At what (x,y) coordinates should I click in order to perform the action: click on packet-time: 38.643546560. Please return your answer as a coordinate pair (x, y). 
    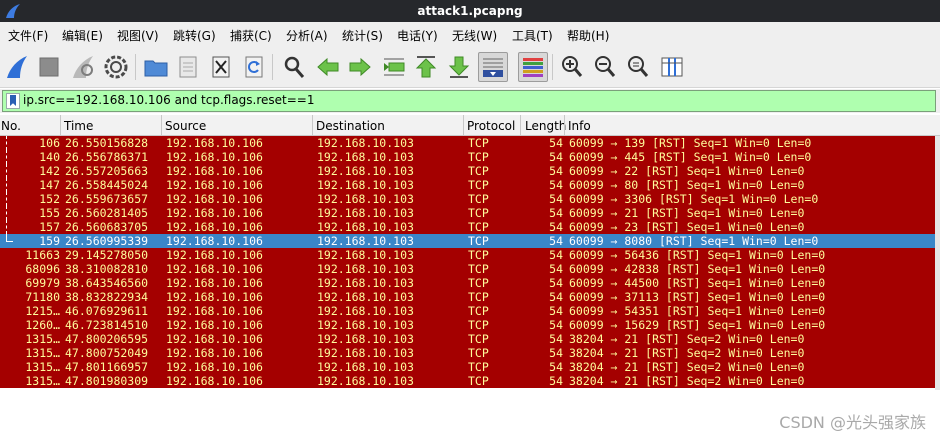
    Looking at the image, I should click on (107, 283).